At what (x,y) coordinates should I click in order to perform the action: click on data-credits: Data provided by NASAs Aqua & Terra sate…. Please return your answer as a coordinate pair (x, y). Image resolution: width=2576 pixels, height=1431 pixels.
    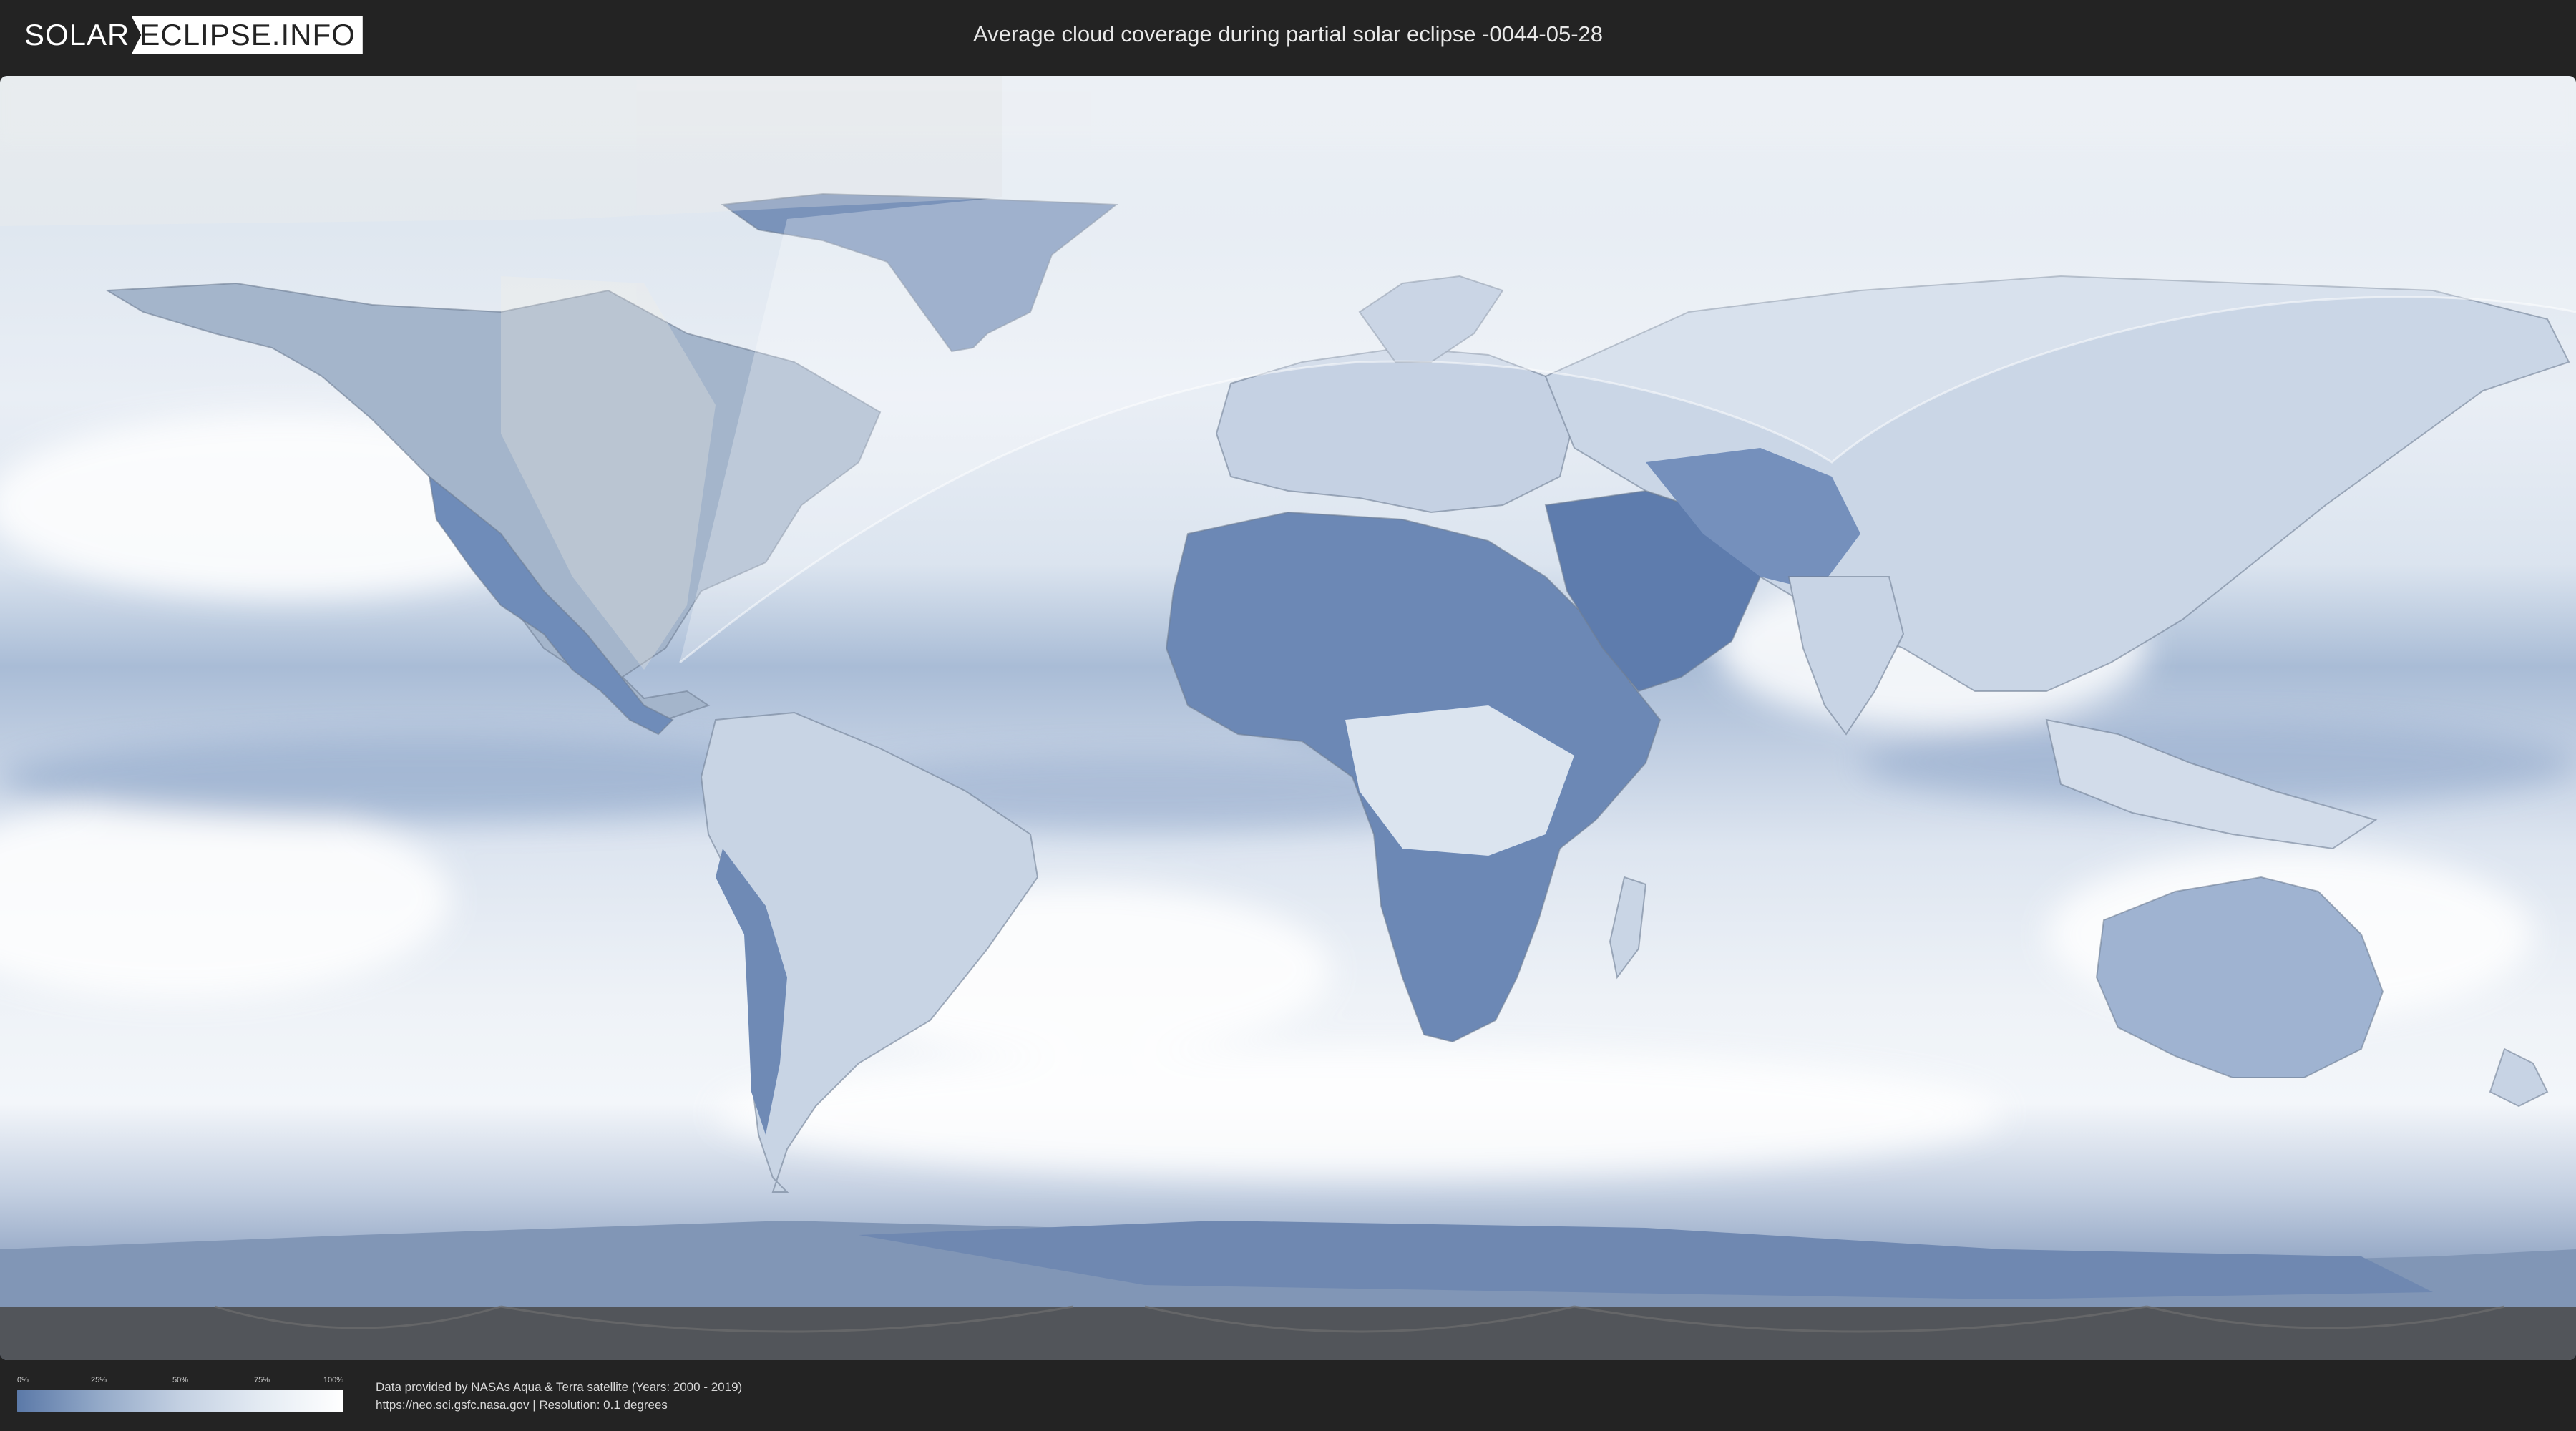
    Looking at the image, I should click on (559, 1396).